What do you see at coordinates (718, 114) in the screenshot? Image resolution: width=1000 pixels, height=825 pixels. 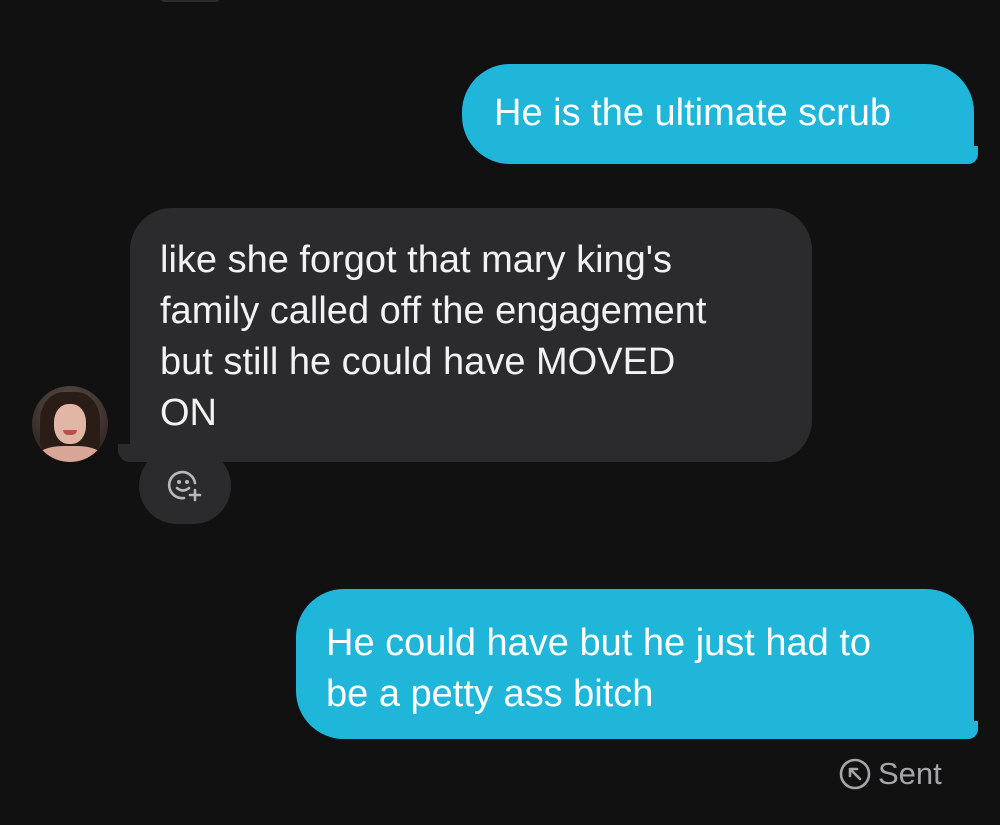 I see `outgoing-message: He is the ultimate scrub` at bounding box center [718, 114].